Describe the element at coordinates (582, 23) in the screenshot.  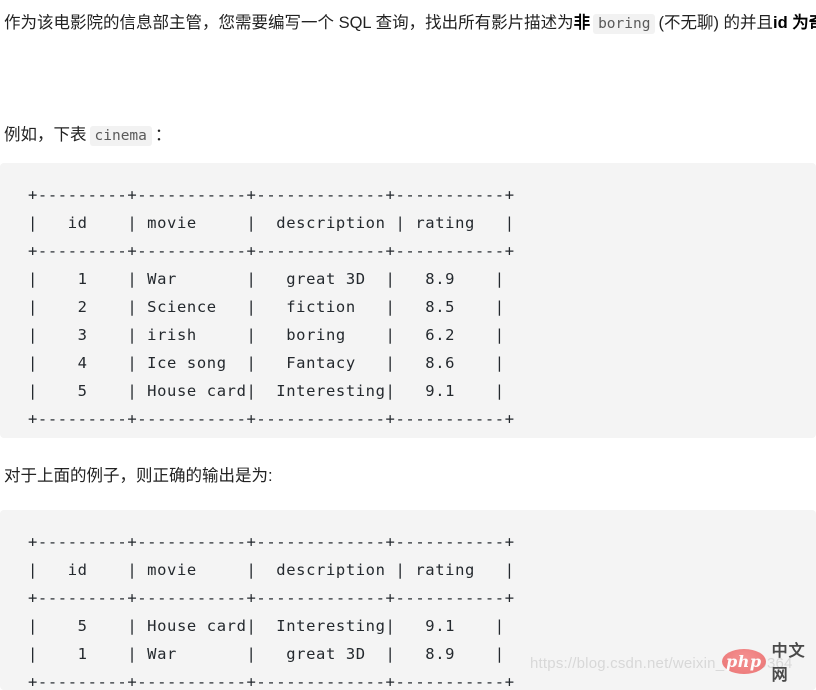
I see `intro-bold-fei: 非` at that location.